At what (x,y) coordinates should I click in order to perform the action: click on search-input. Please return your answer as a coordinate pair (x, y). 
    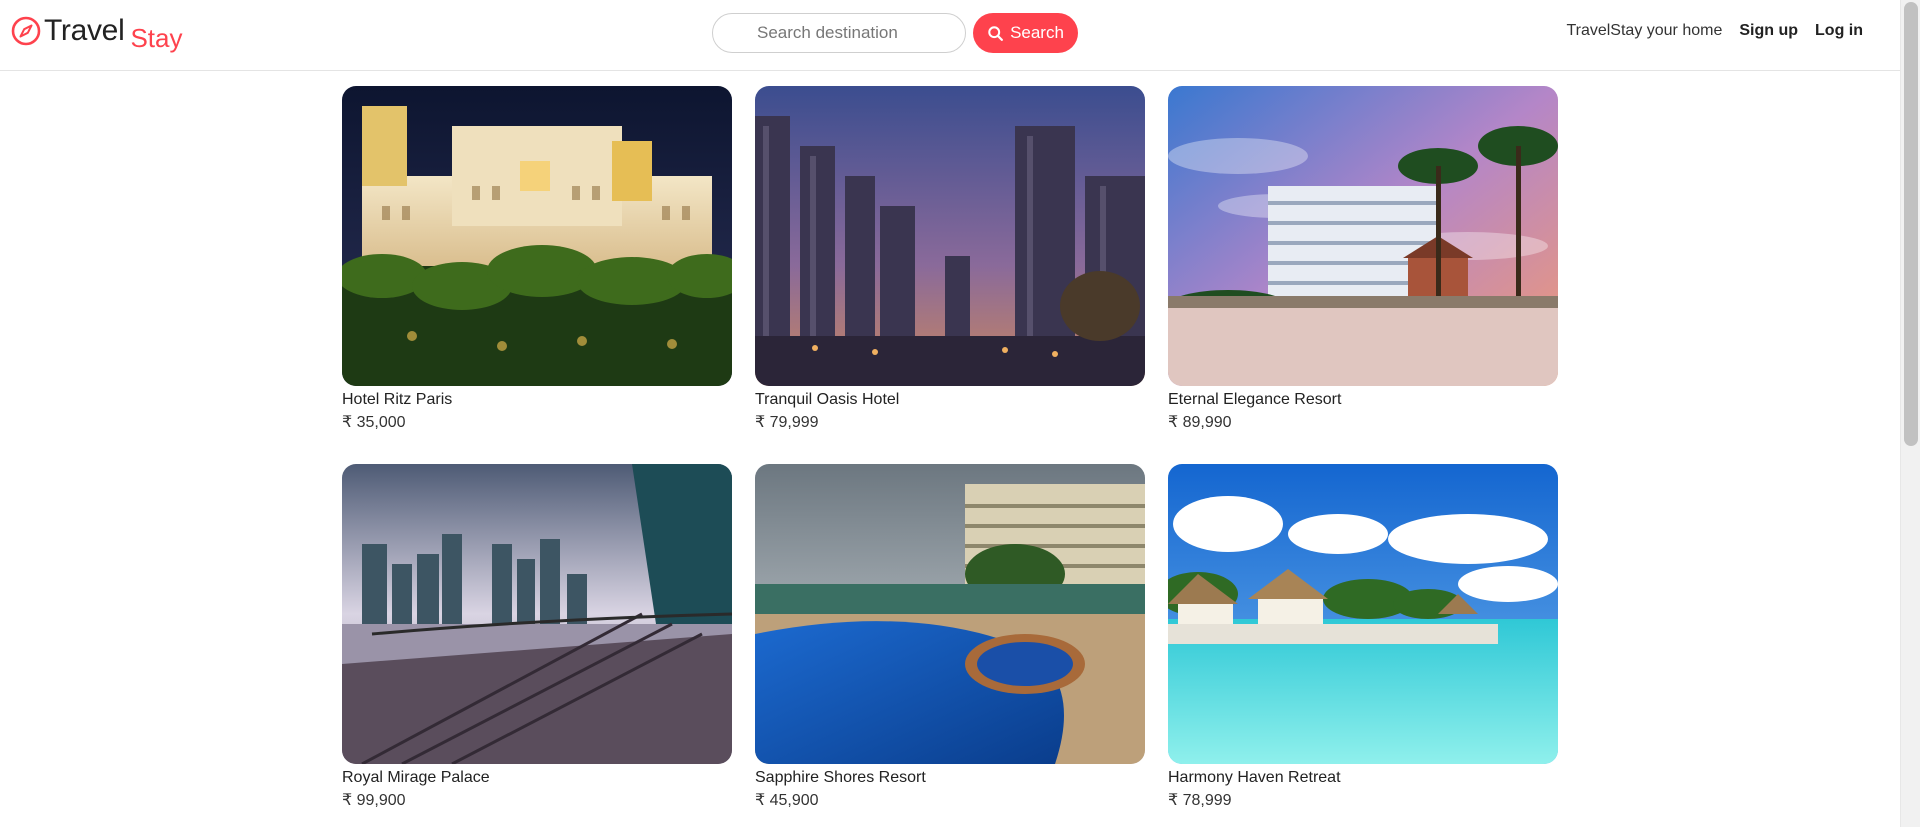
    Looking at the image, I should click on (839, 33).